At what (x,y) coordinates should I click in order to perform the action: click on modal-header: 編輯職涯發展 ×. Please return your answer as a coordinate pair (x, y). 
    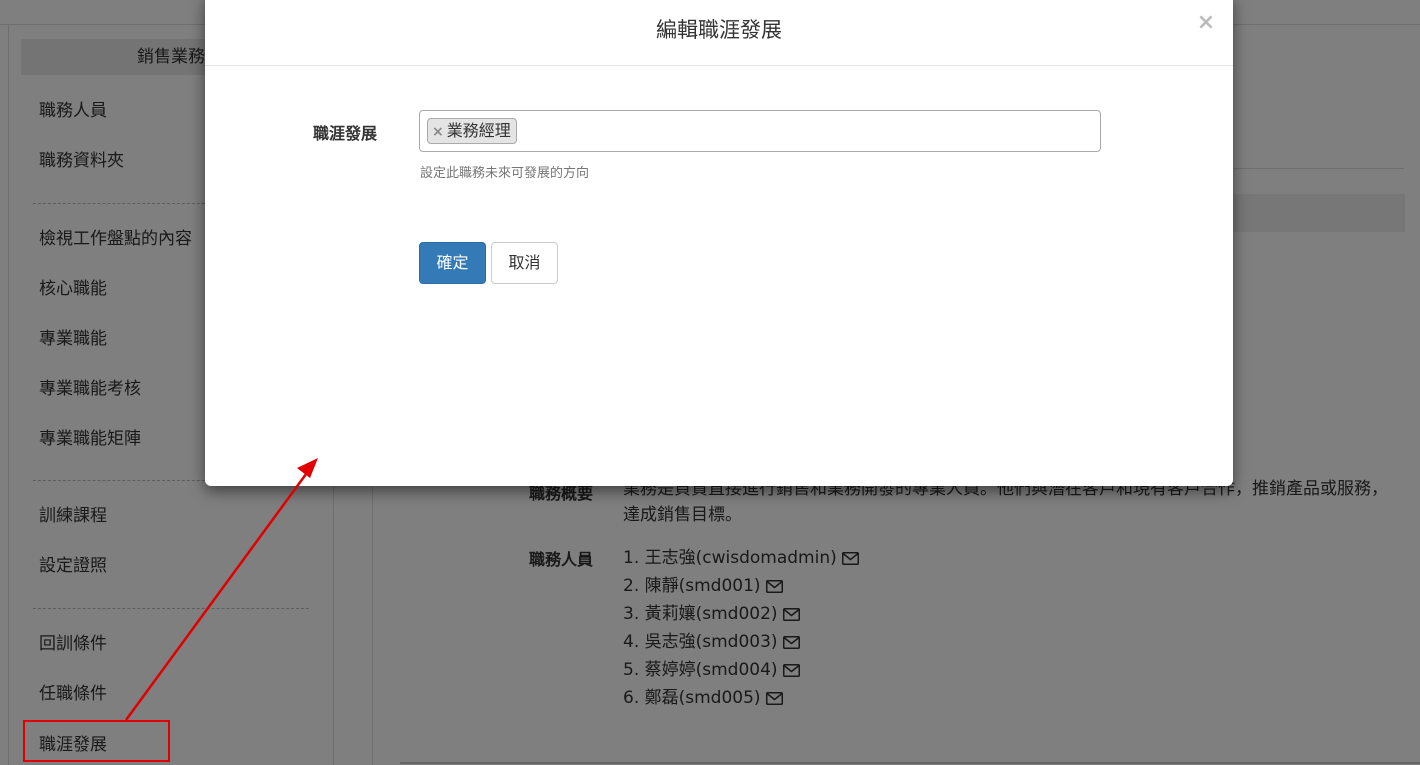
    Looking at the image, I should click on (719, 33).